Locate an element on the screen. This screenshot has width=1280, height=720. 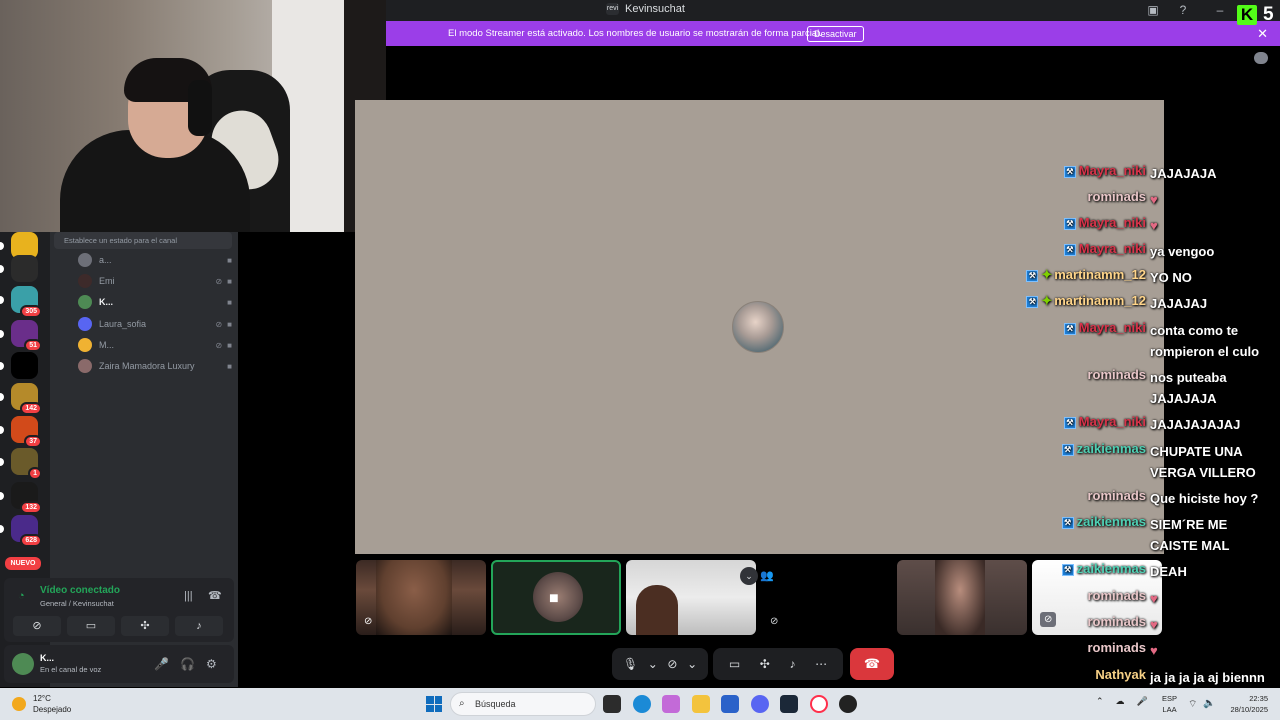
help-icon: ? is located at coordinates (1183, 10).